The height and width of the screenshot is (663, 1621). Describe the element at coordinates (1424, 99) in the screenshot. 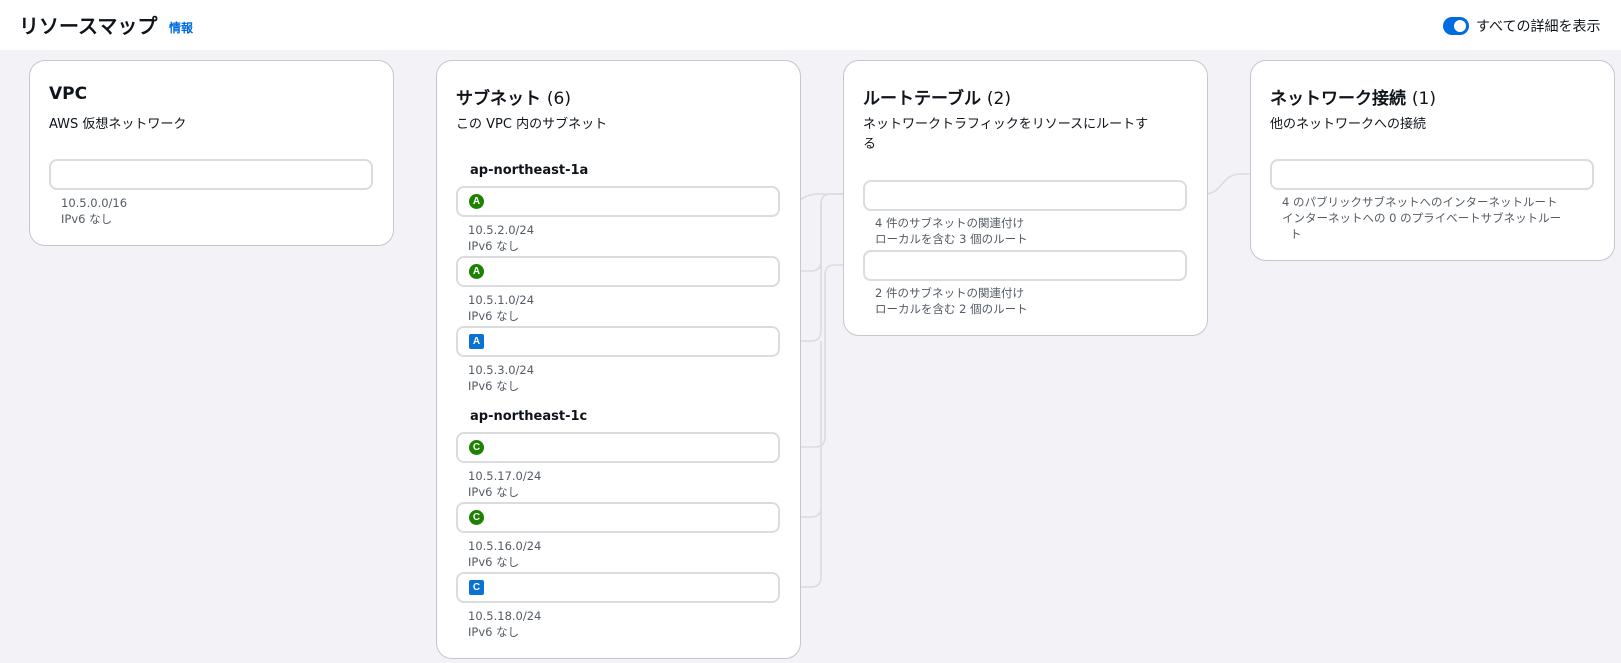

I see `network-count: (1)` at that location.